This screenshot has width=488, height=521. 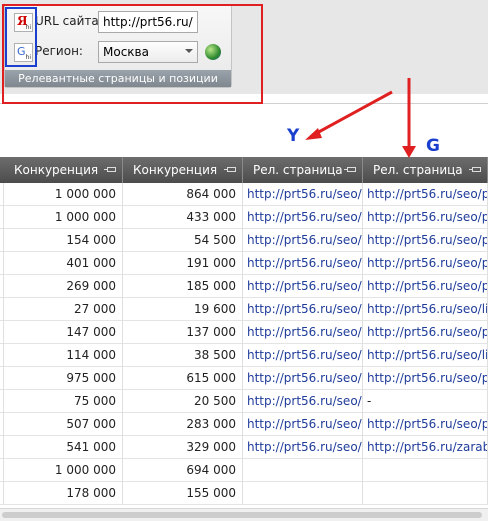 I want to click on competition-cell: 615 000, so click(x=183, y=378).